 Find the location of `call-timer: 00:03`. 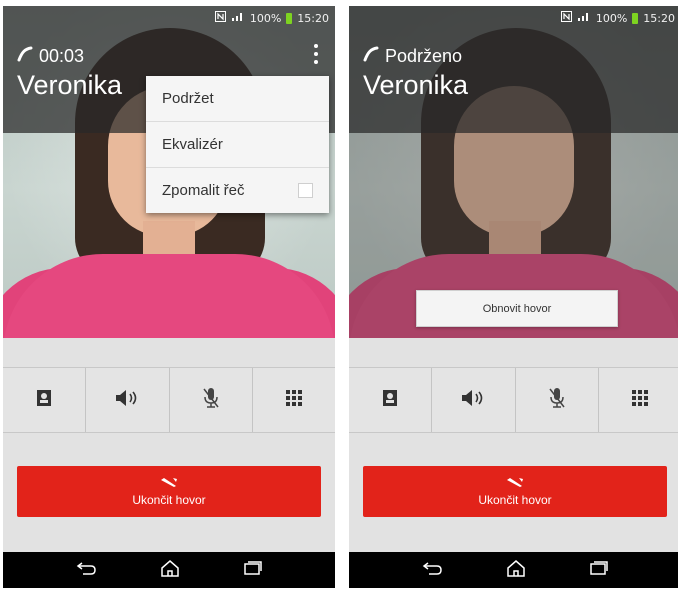

call-timer: 00:03 is located at coordinates (62, 56).